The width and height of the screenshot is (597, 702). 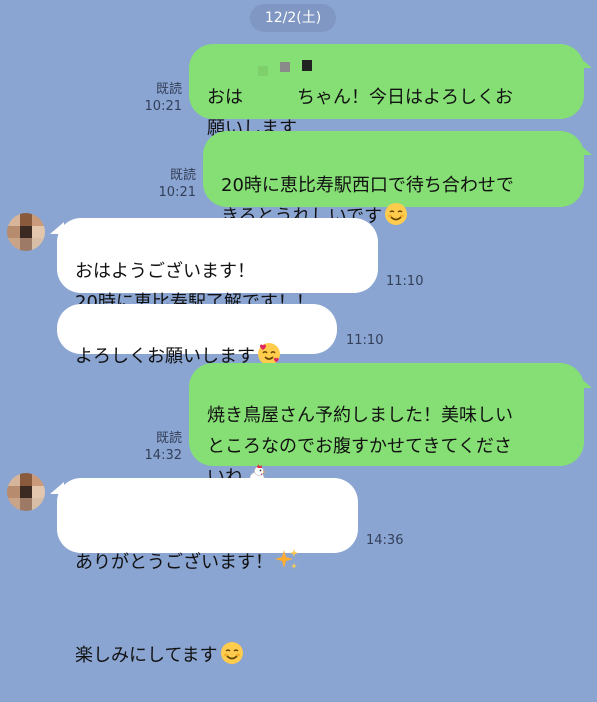 I want to click on message-text: 楽しみにしてます, so click(x=146, y=655).